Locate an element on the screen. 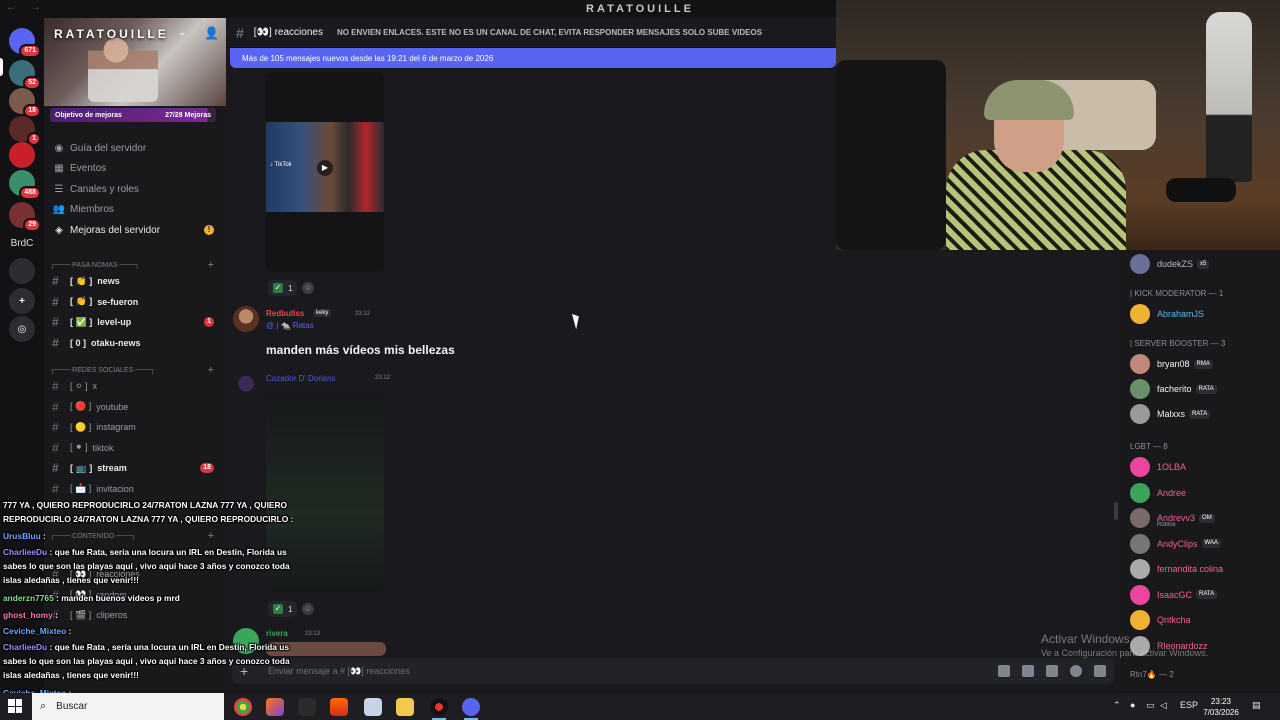 The height and width of the screenshot is (720, 1280). notes-icon is located at coordinates (373, 707).